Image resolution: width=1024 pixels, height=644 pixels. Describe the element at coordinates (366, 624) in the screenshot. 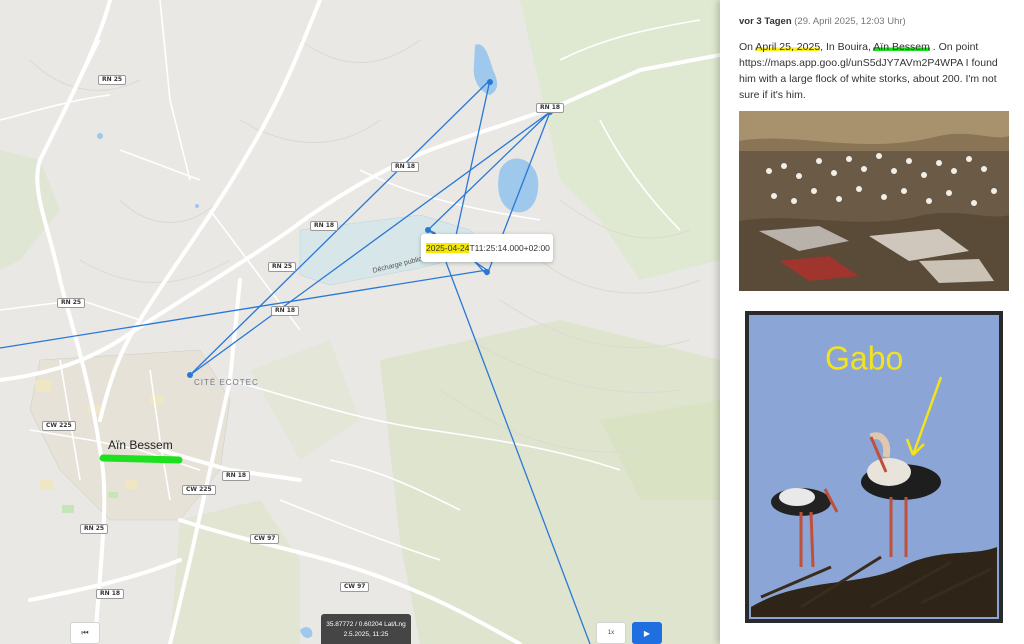

I see `coordinate-latlng: 35.87772 / 0.60204 Lat/Lng` at that location.